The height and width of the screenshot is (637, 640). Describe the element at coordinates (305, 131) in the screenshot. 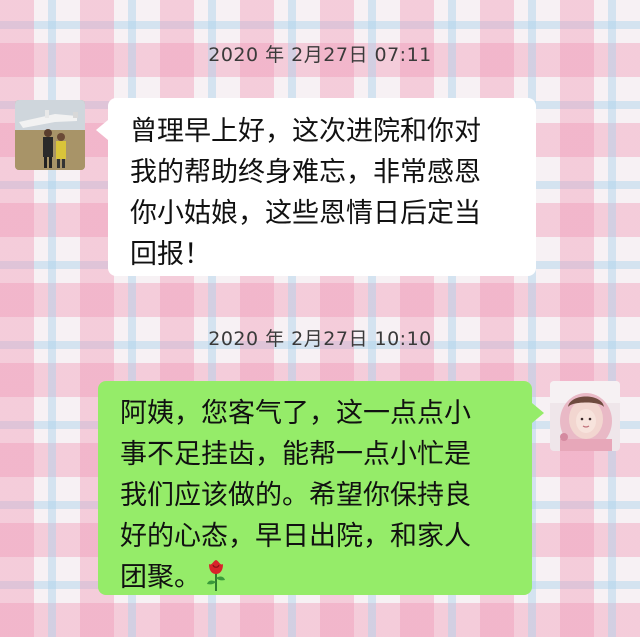

I see `message-text-line: 曾理早上好，这次进院和你对` at that location.